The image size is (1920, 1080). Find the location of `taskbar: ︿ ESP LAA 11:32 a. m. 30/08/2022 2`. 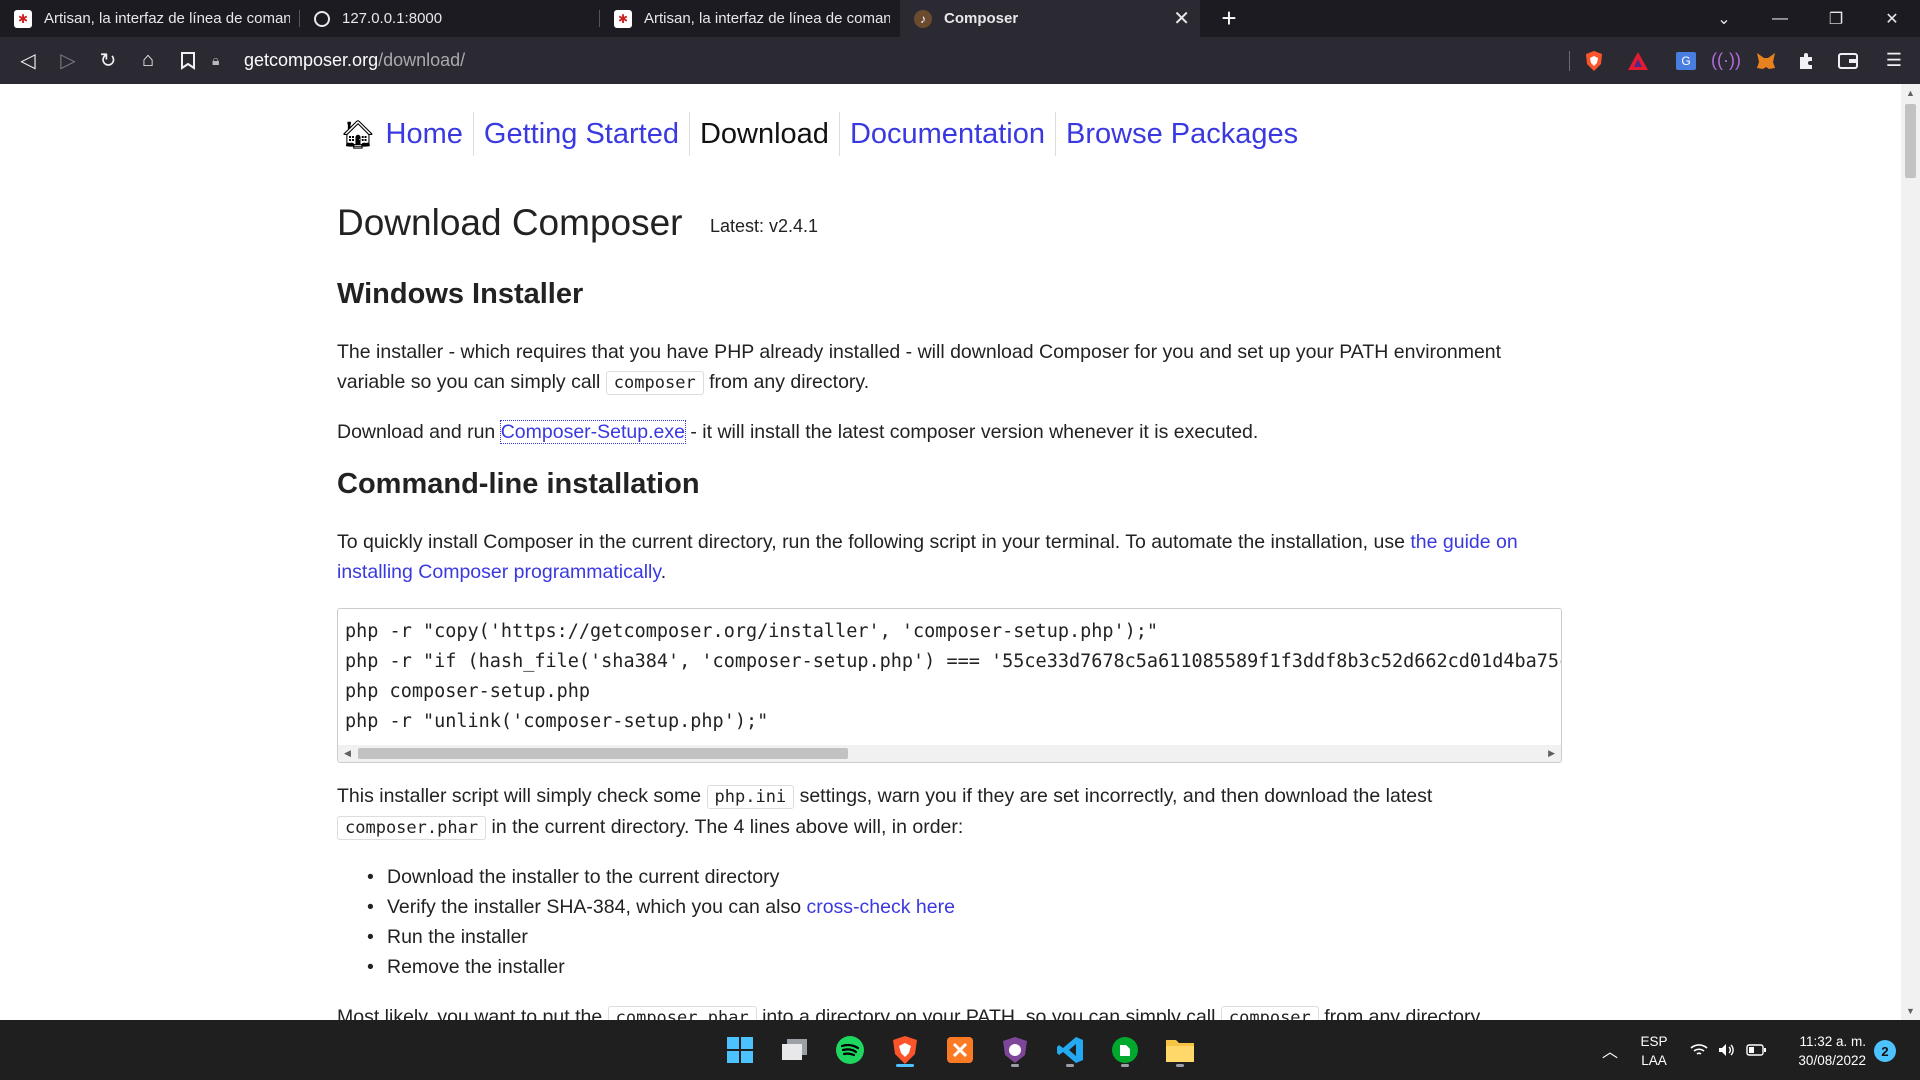

taskbar: ︿ ESP LAA 11:32 a. m. 30/08/2022 2 is located at coordinates (960, 1050).